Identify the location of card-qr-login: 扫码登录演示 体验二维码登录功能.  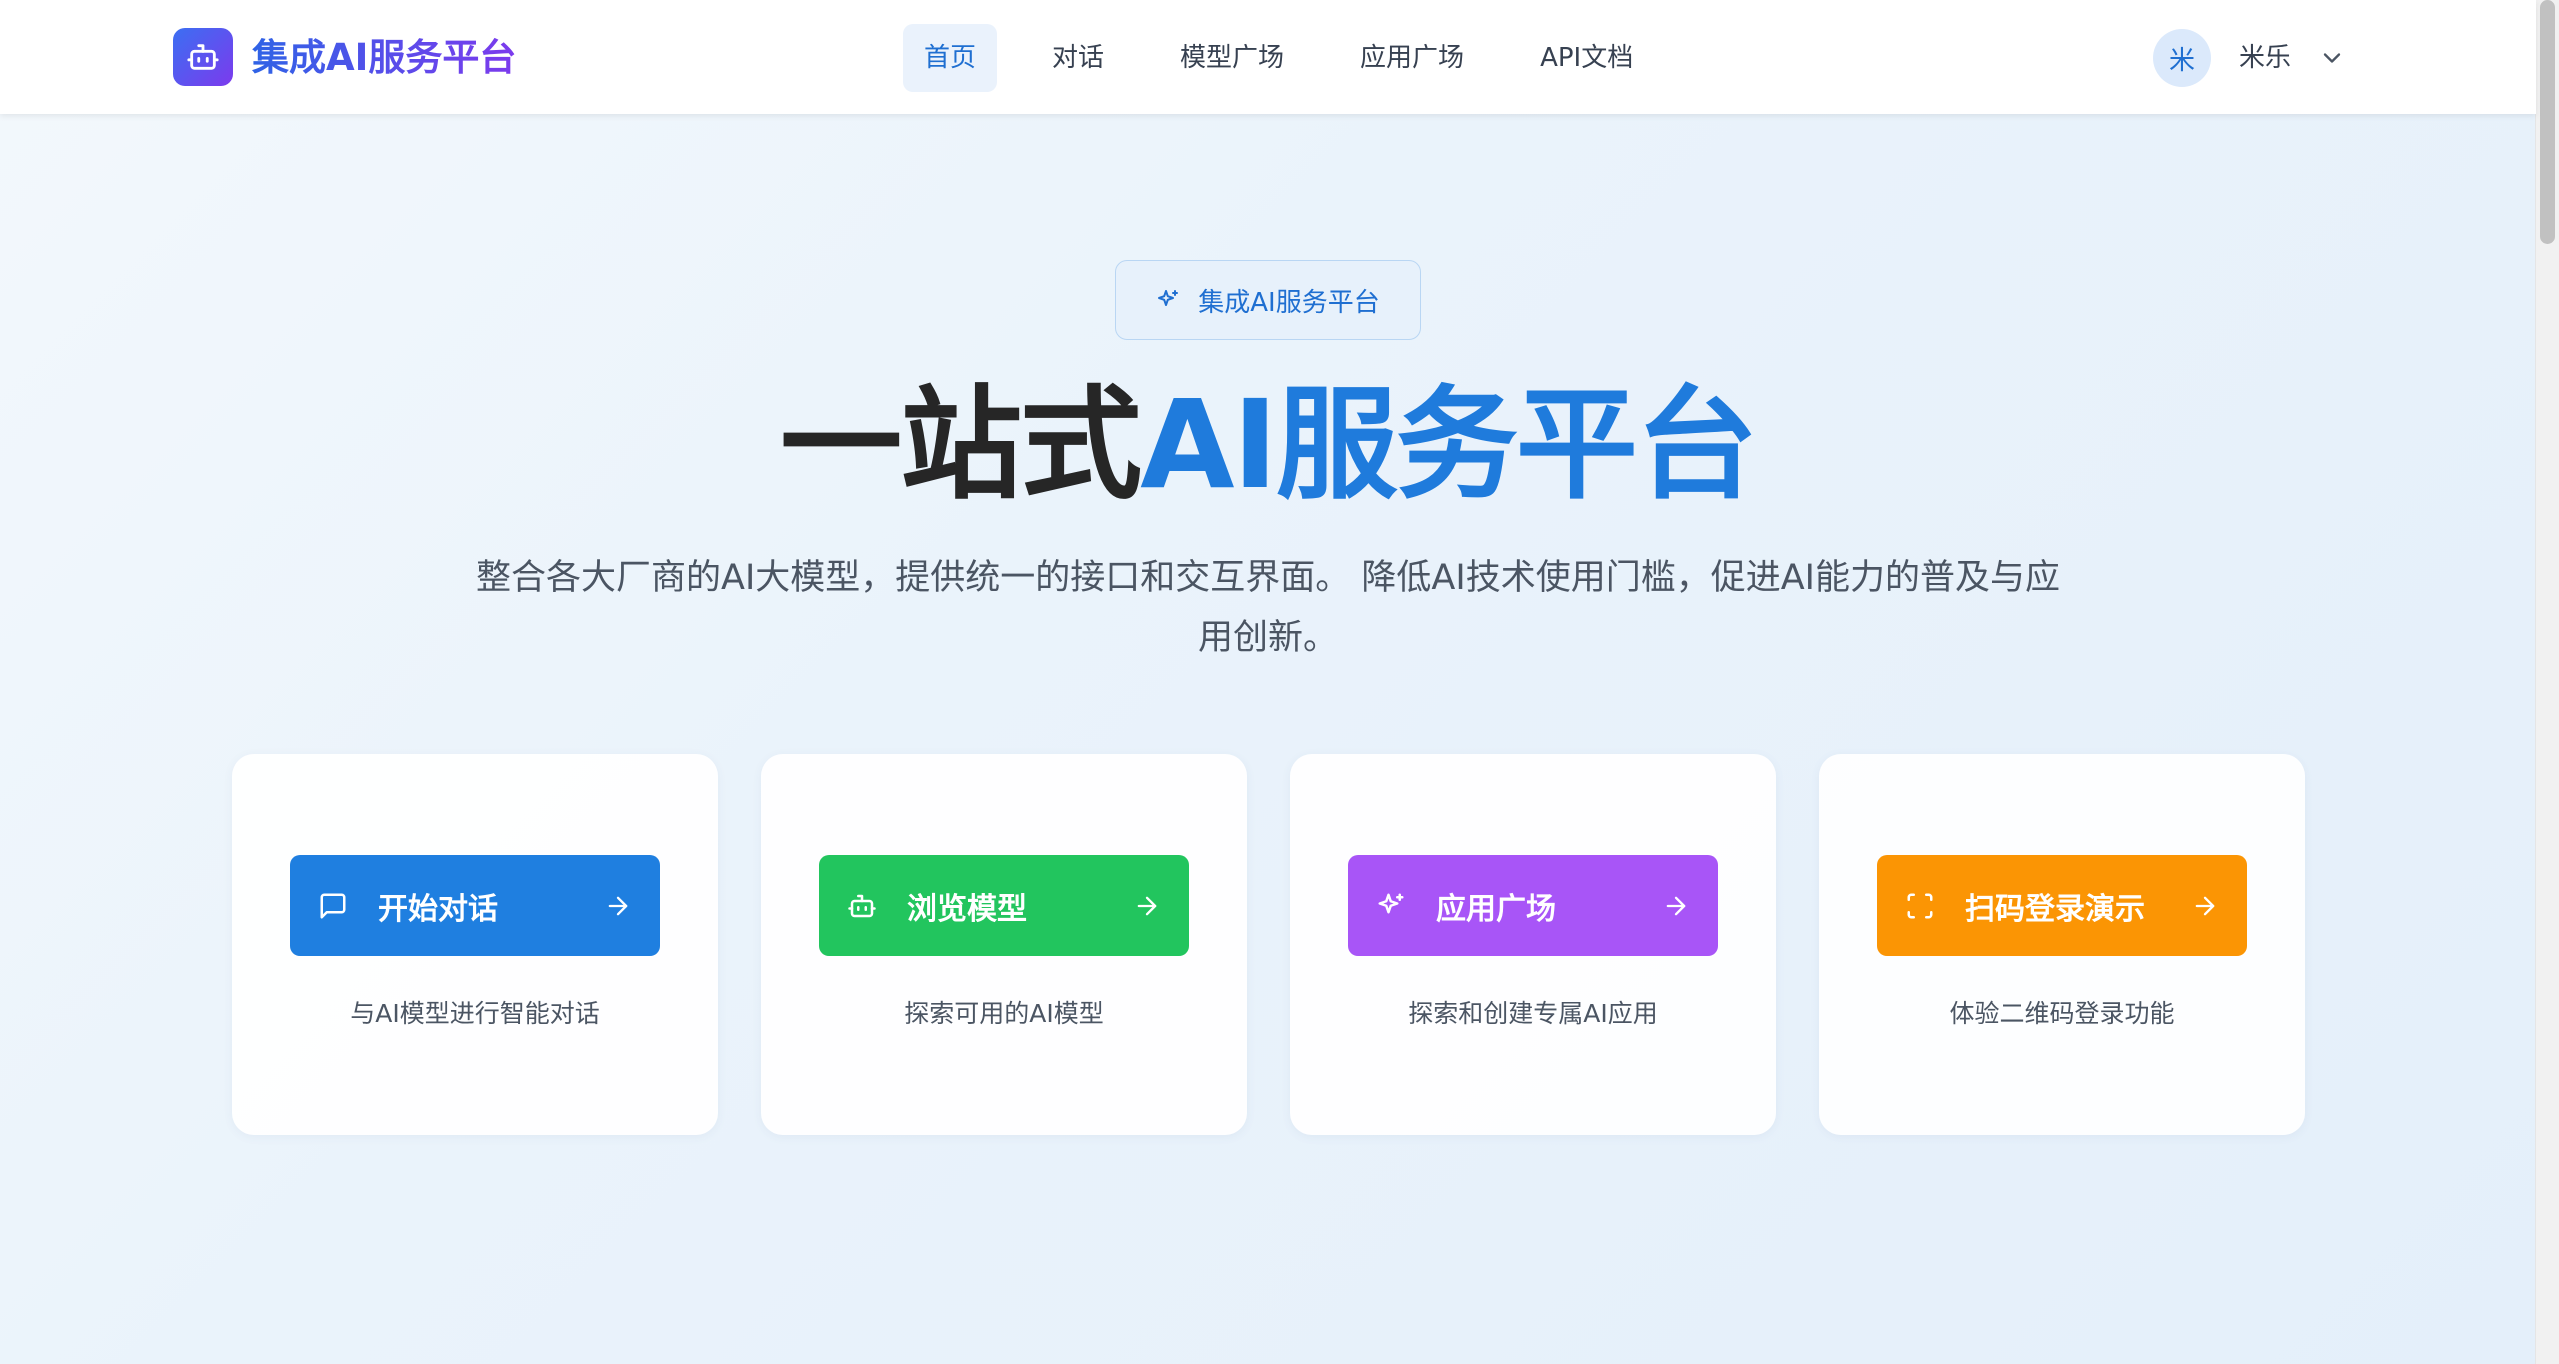
(2062, 944).